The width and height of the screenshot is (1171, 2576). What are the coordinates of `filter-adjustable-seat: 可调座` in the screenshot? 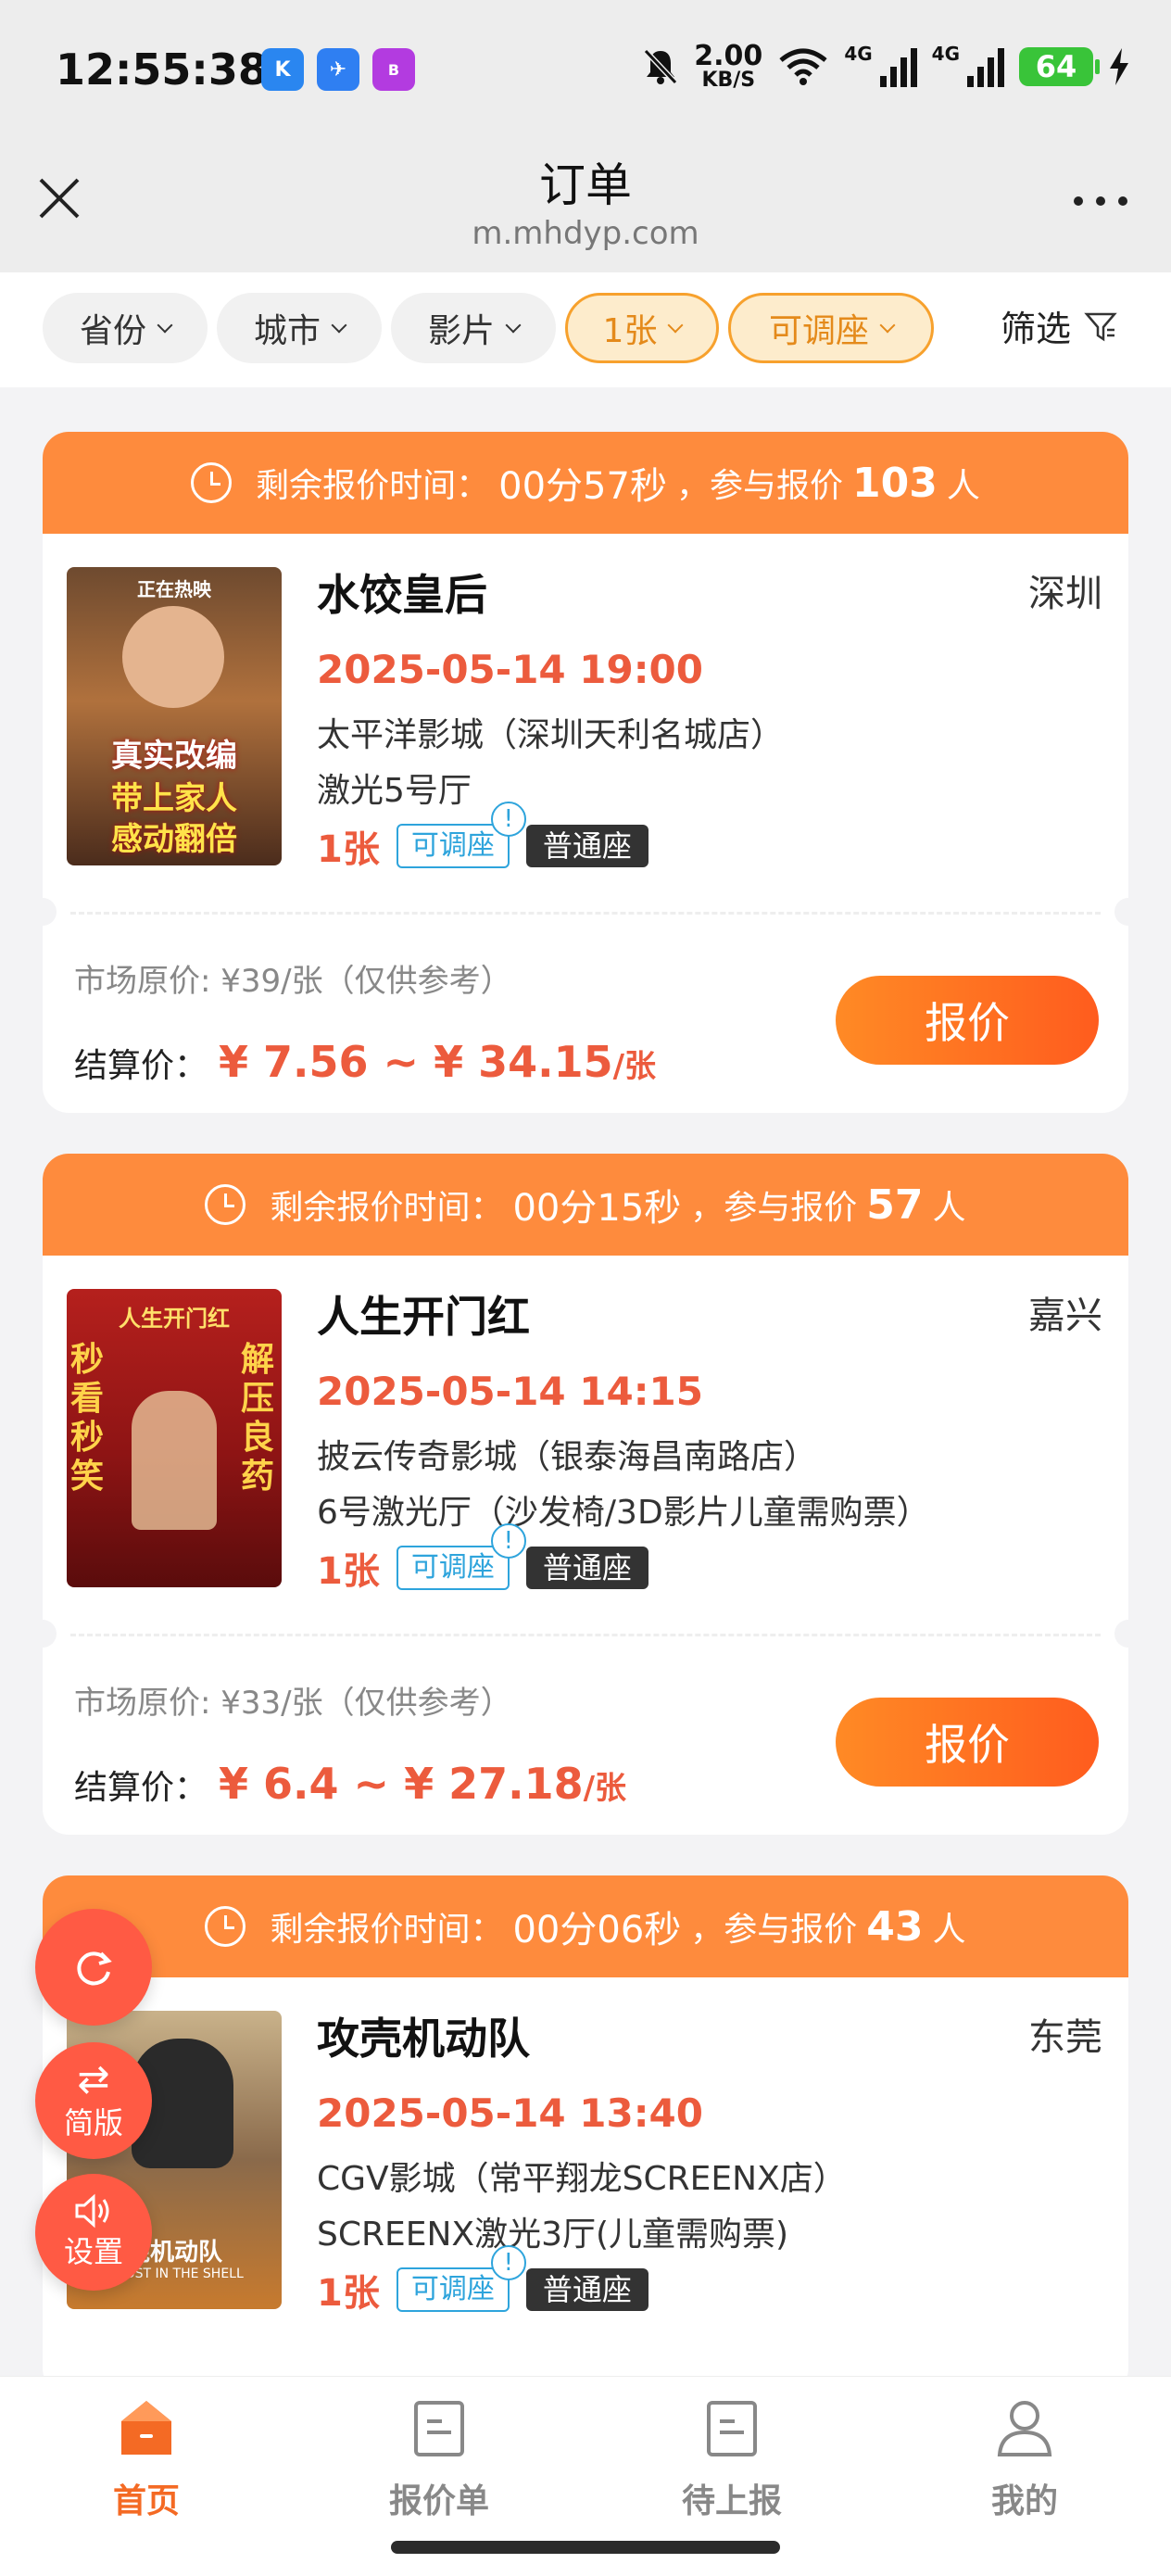 It's located at (831, 328).